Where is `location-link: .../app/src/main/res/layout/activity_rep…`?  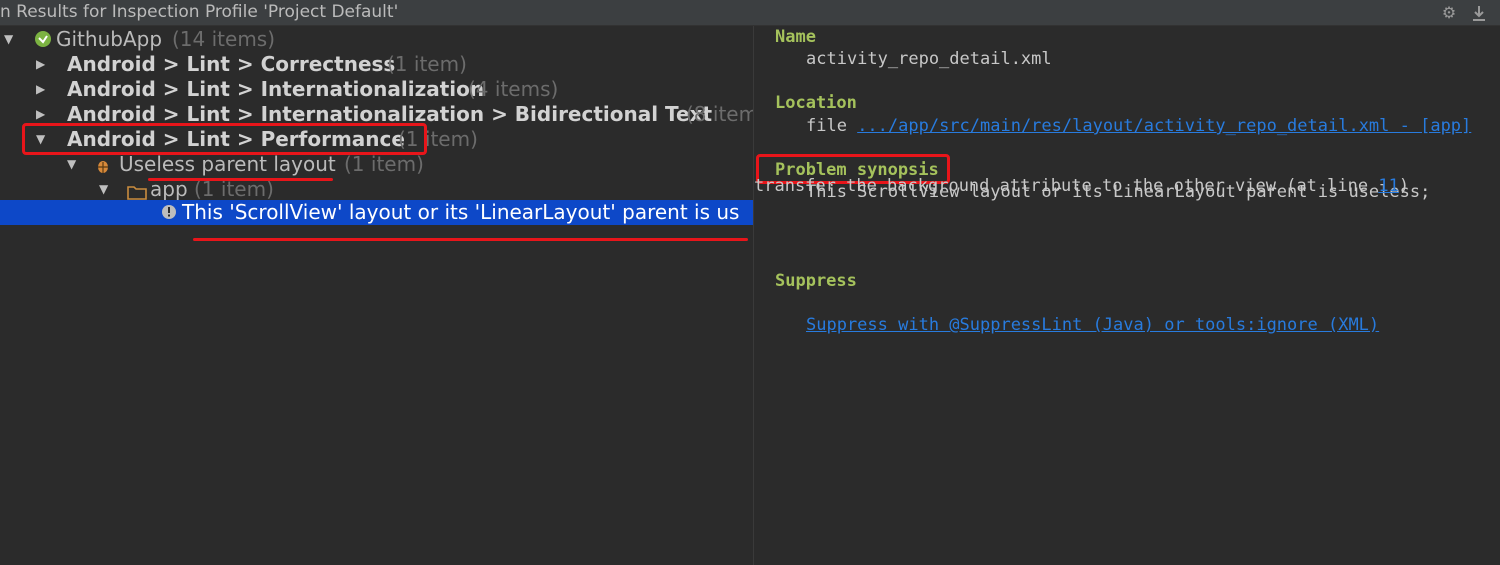
location-link: .../app/src/main/res/layout/activity_rep… is located at coordinates (1164, 126).